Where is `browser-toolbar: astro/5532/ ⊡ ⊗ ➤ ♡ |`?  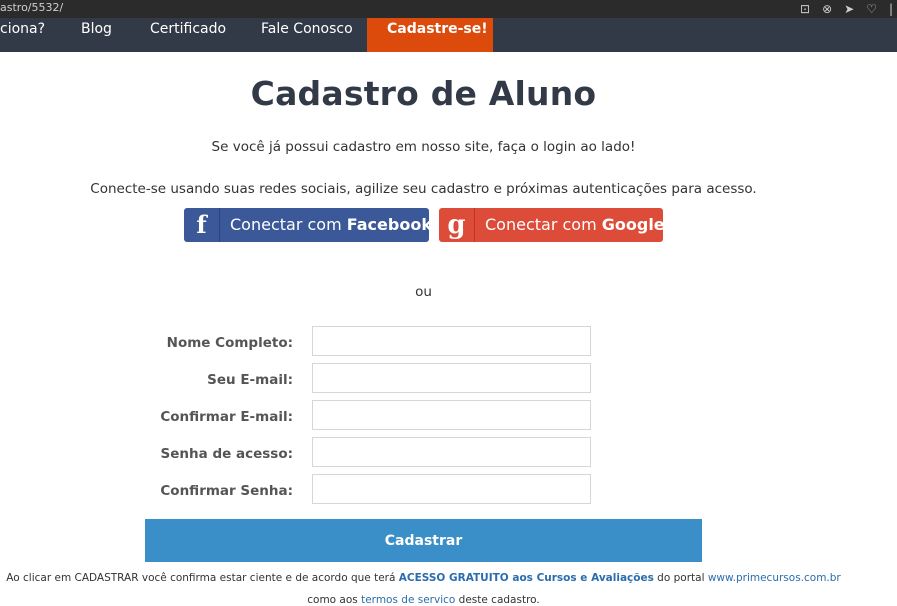 browser-toolbar: astro/5532/ ⊡ ⊗ ➤ ♡ | is located at coordinates (448, 9).